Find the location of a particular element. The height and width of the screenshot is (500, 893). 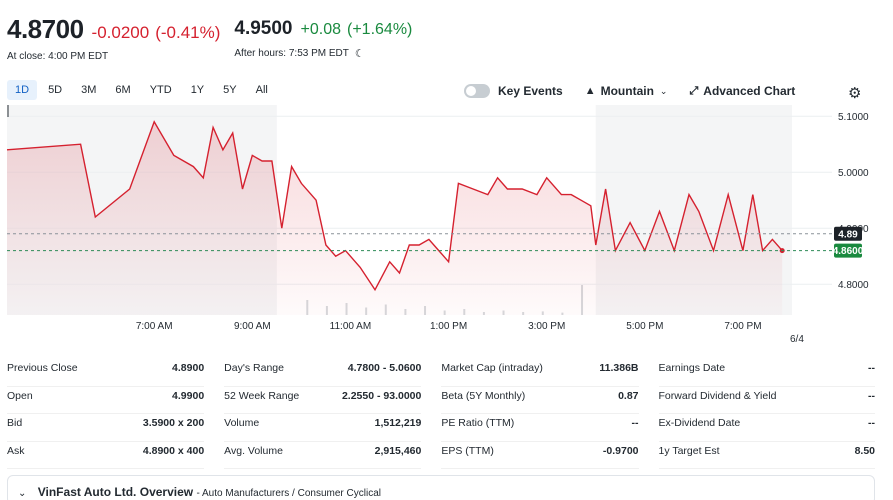

range-tab-5y: 5Y is located at coordinates (229, 90).